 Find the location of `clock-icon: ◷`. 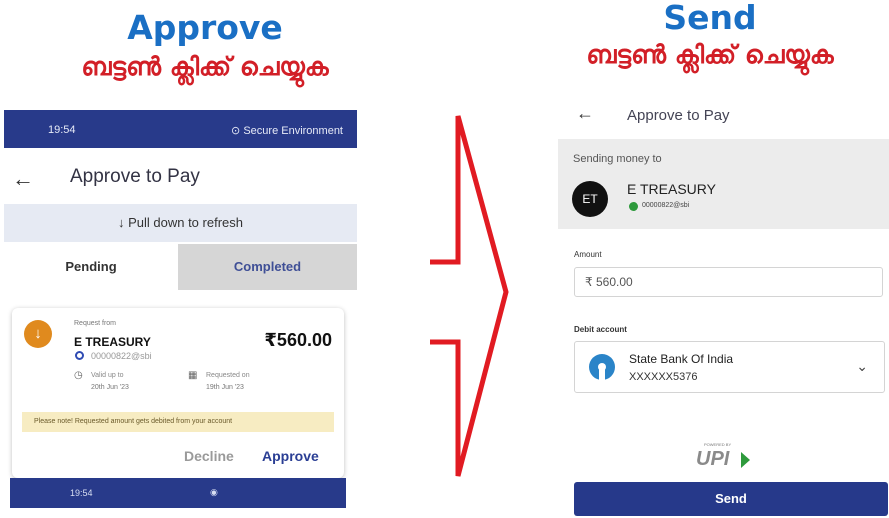

clock-icon: ◷ is located at coordinates (78, 375).